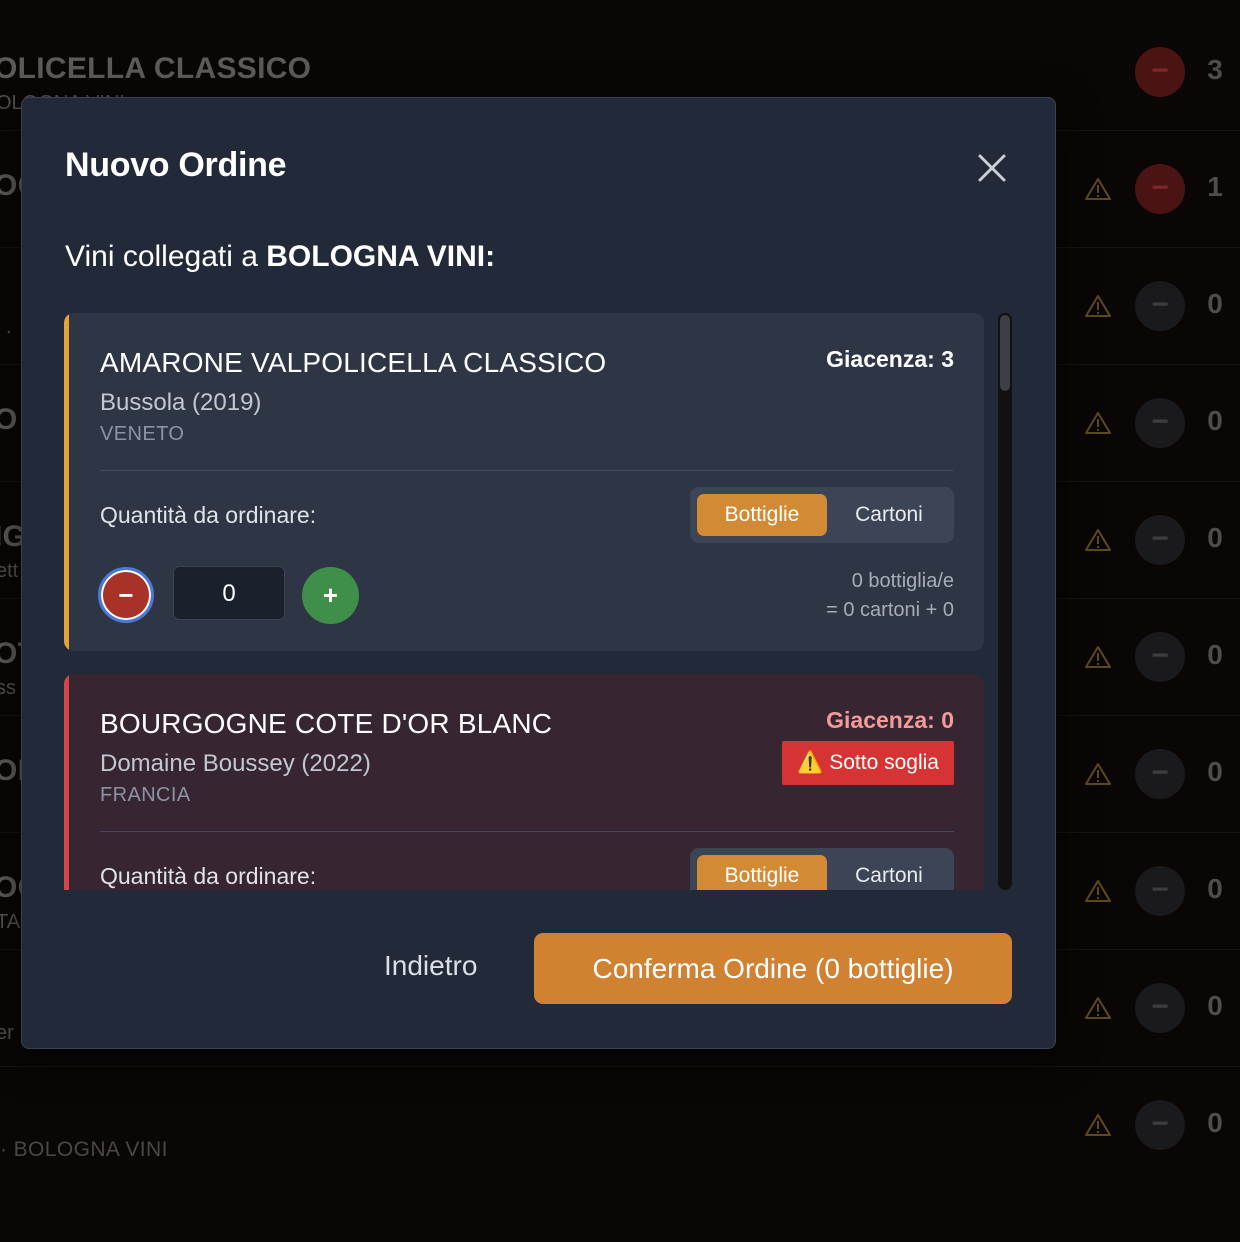 This screenshot has width=1240, height=1242. What do you see at coordinates (10, 922) in the screenshot?
I see `bg-row-subtitle: TA` at bounding box center [10, 922].